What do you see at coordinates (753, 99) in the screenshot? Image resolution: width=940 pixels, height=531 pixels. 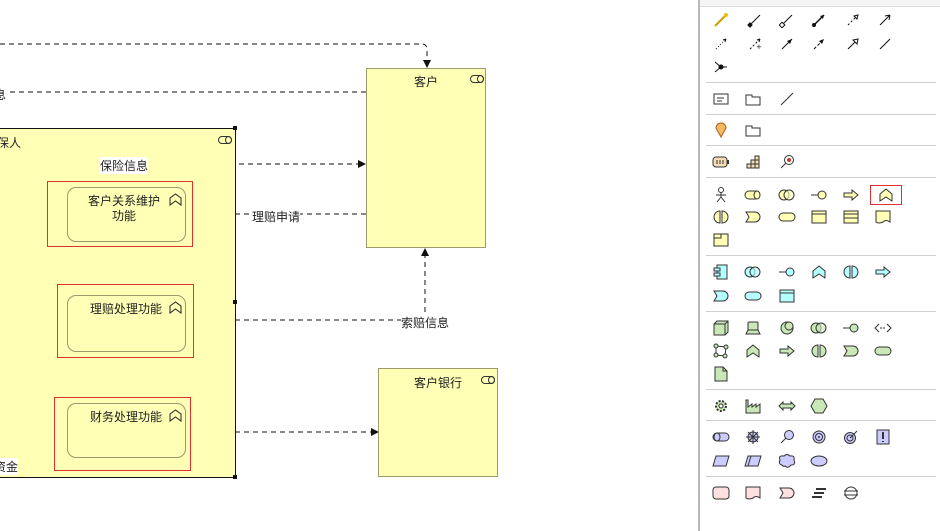 I see `group-tool` at bounding box center [753, 99].